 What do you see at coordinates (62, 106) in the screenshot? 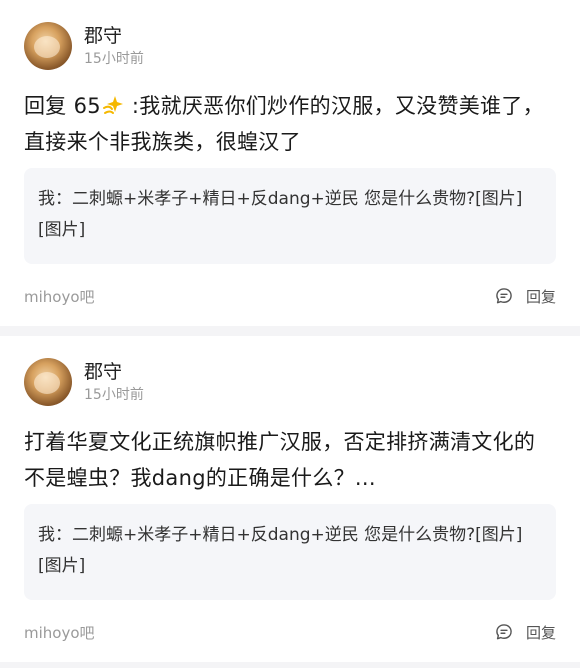
I see `post-text-prefix: 回复 65` at bounding box center [62, 106].